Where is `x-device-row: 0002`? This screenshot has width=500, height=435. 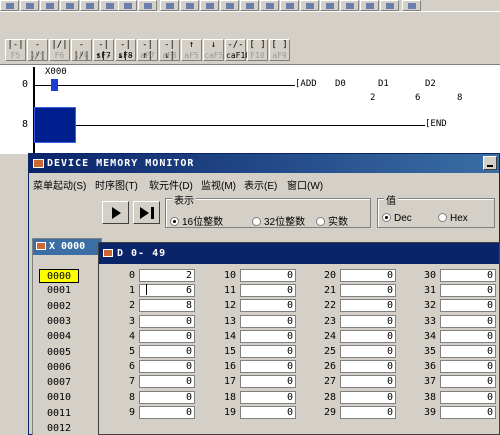 x-device-row: 0002 is located at coordinates (59, 307).